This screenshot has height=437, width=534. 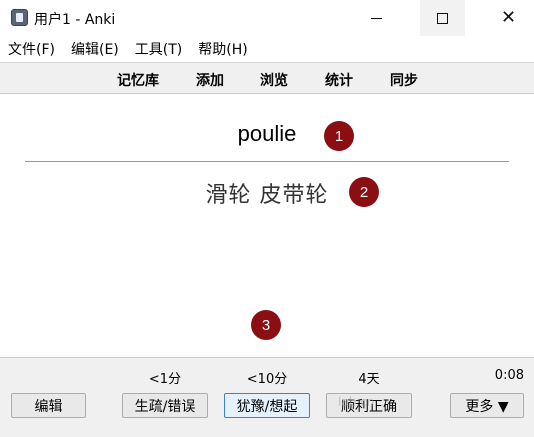 What do you see at coordinates (274, 80) in the screenshot?
I see `toolbar-browse-link: 浏览` at bounding box center [274, 80].